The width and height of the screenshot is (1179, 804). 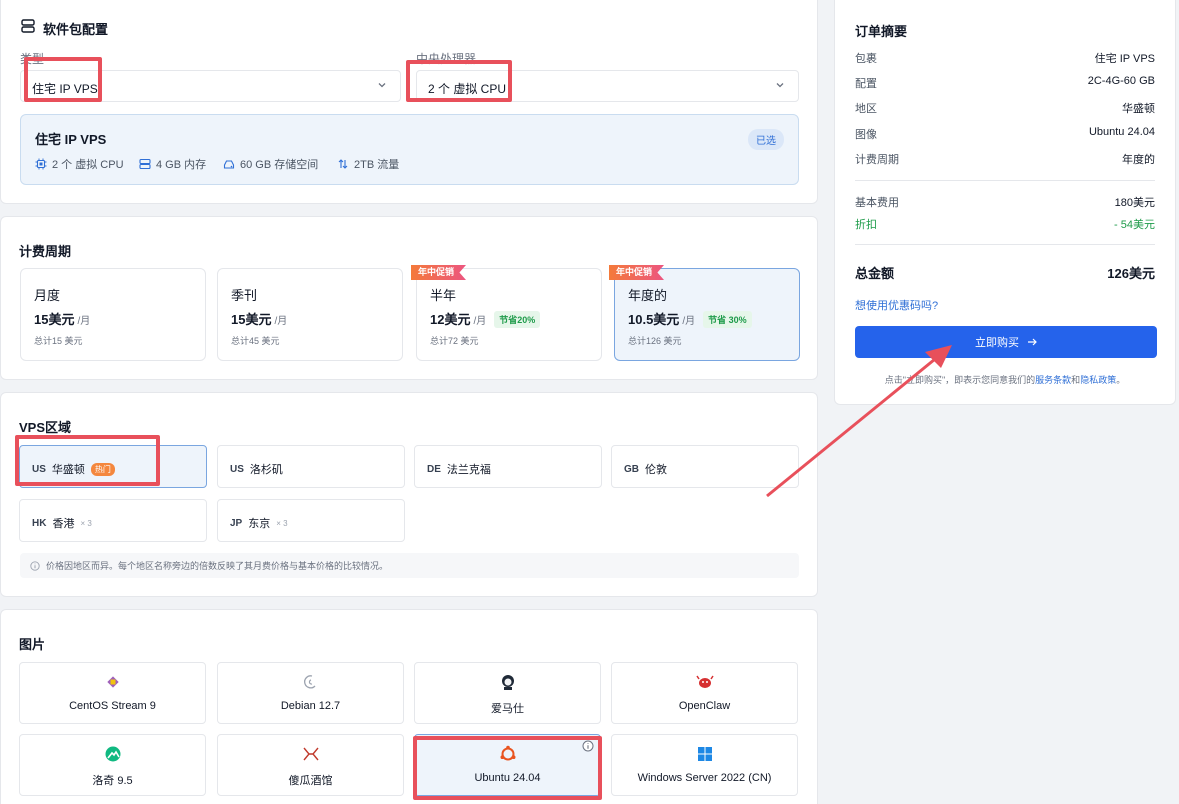 What do you see at coordinates (704, 693) in the screenshot?
I see `image-openclaw: OpenClaw` at bounding box center [704, 693].